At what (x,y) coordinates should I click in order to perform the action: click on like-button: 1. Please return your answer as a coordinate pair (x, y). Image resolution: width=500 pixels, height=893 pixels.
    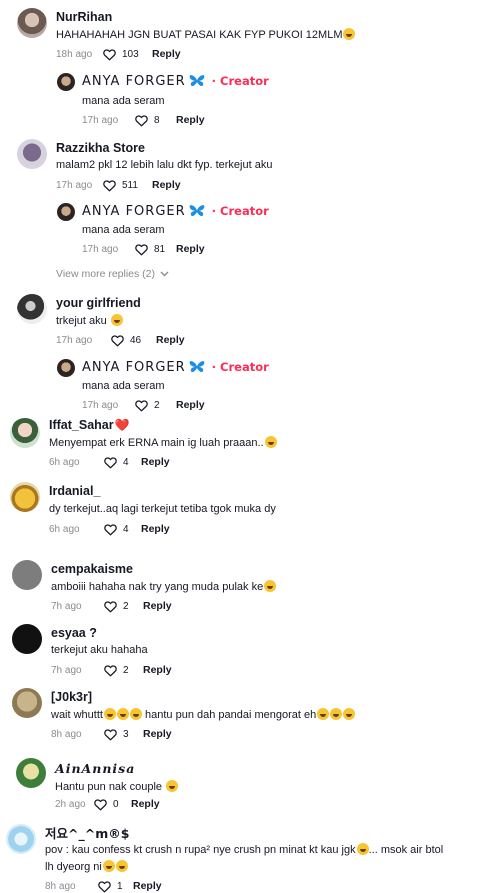
    Looking at the image, I should click on (115, 886).